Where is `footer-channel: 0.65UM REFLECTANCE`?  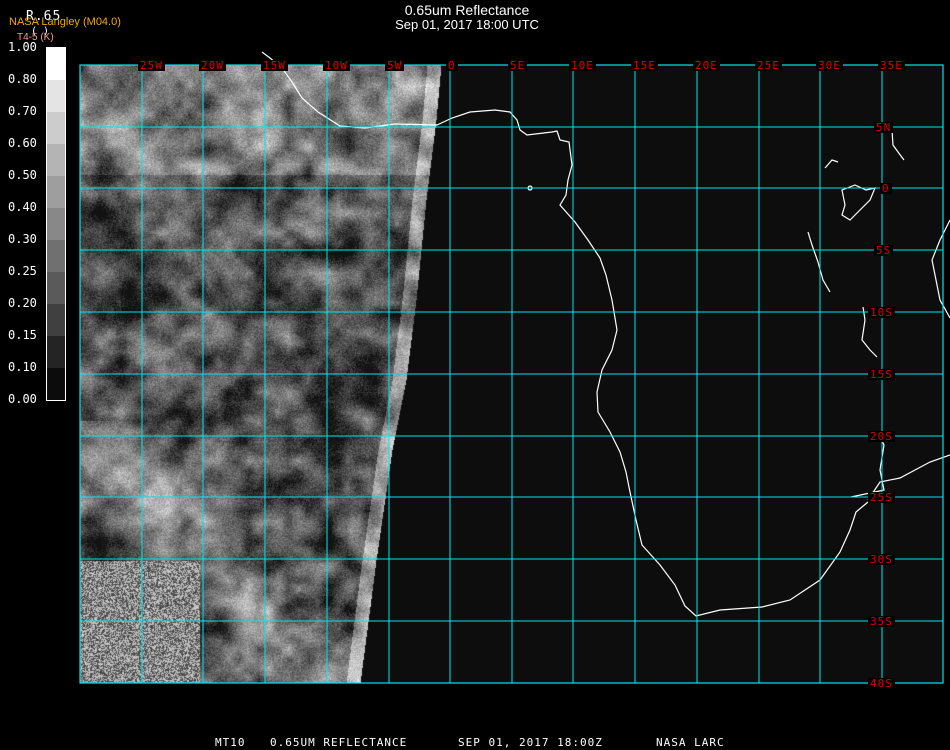 footer-channel: 0.65UM REFLECTANCE is located at coordinates (339, 742).